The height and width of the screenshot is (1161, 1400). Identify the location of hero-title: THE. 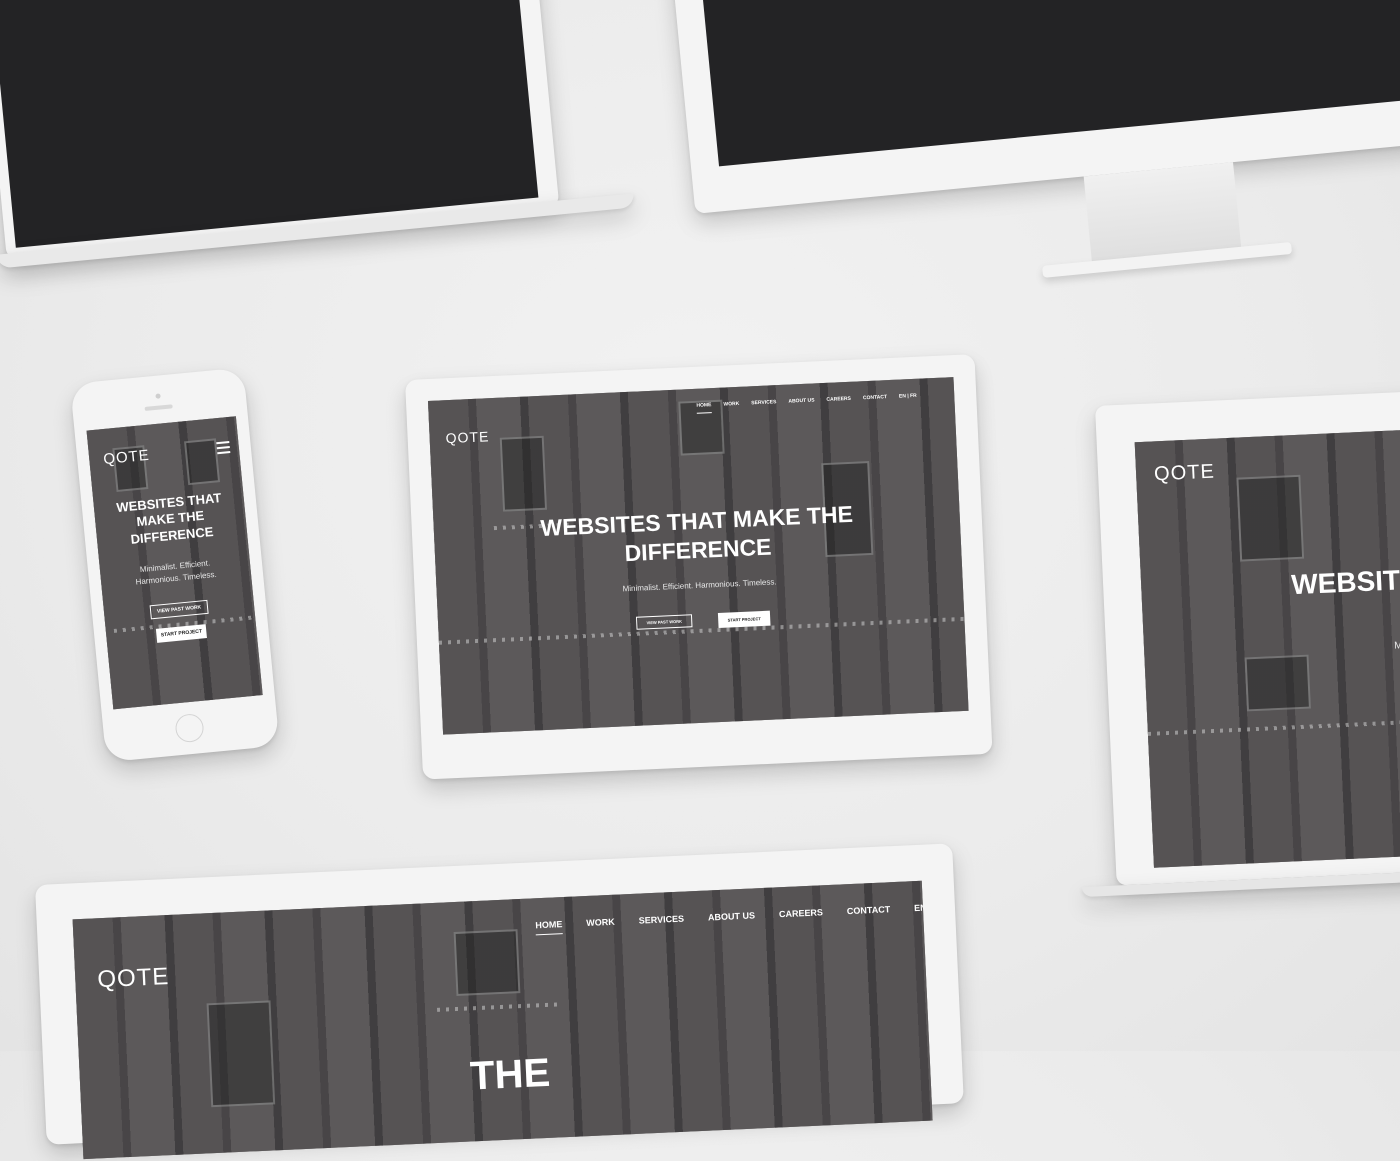
(510, 1074).